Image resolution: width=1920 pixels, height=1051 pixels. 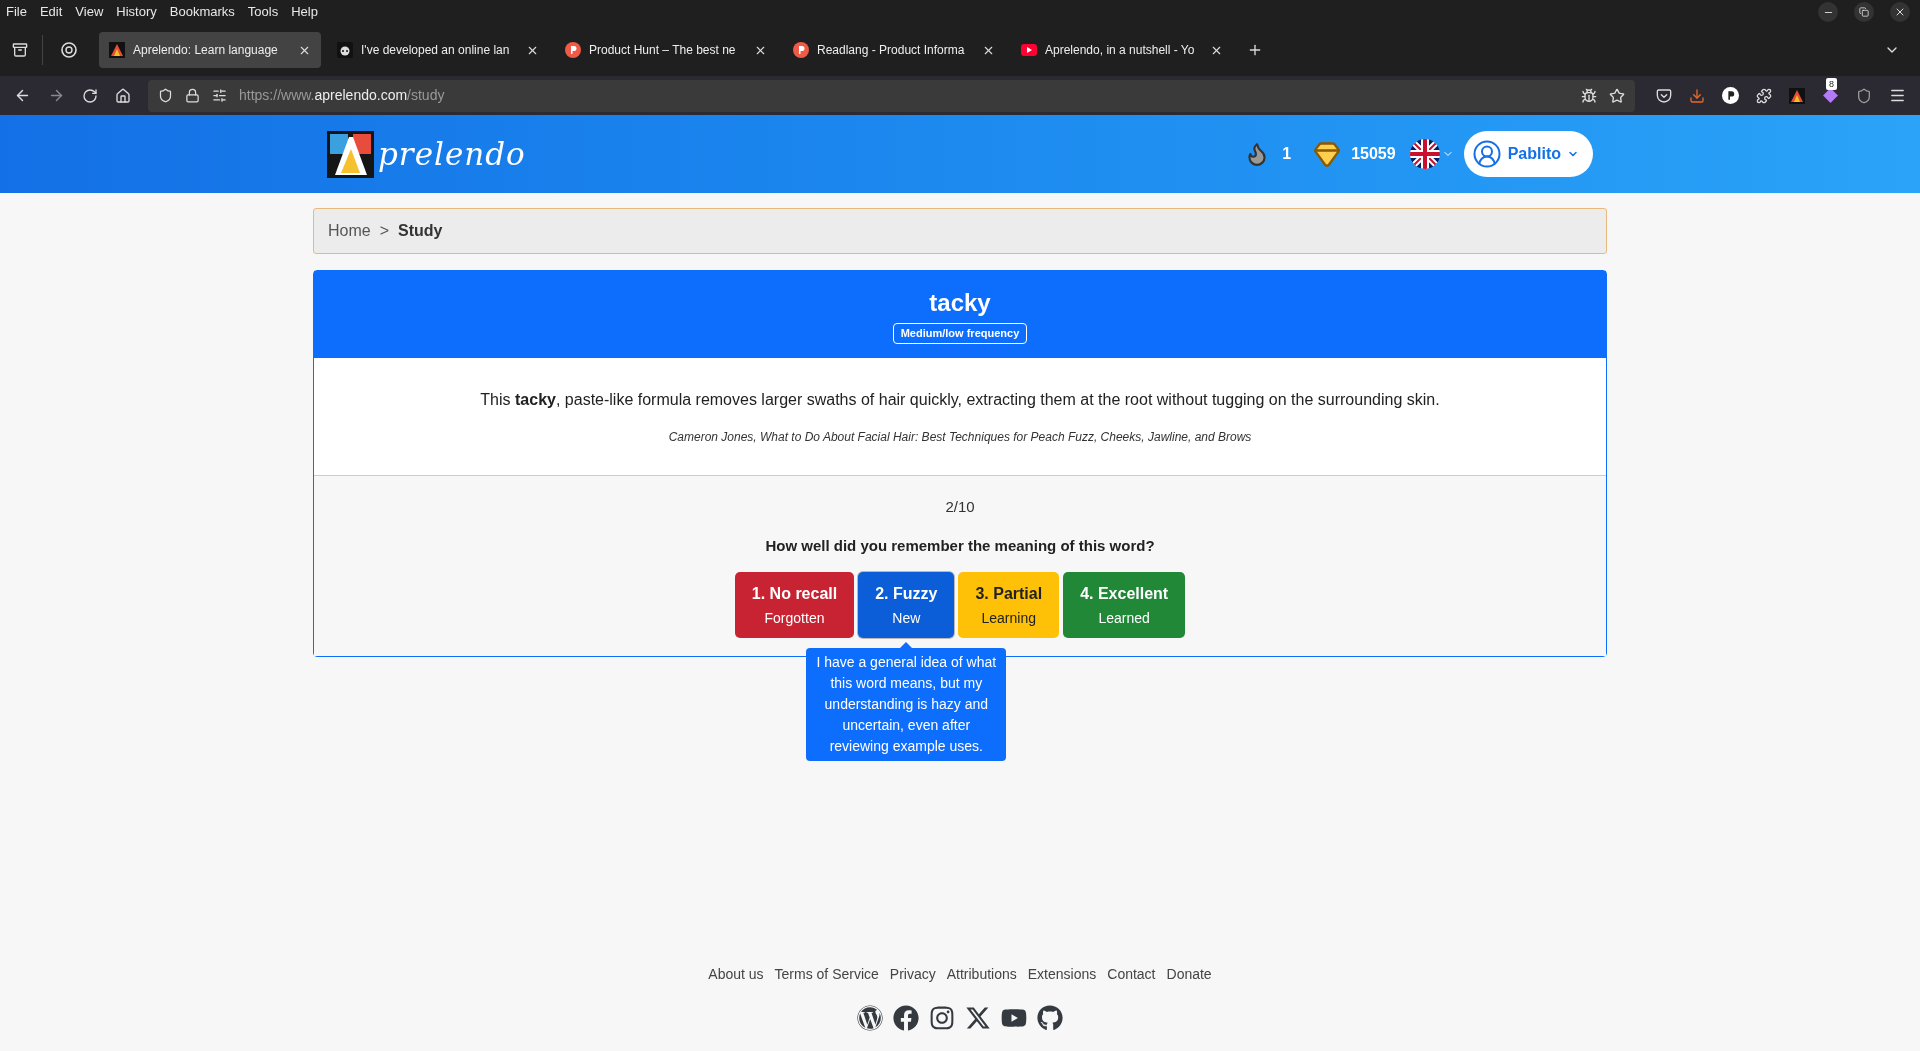 What do you see at coordinates (90, 95) in the screenshot?
I see `reload-icon` at bounding box center [90, 95].